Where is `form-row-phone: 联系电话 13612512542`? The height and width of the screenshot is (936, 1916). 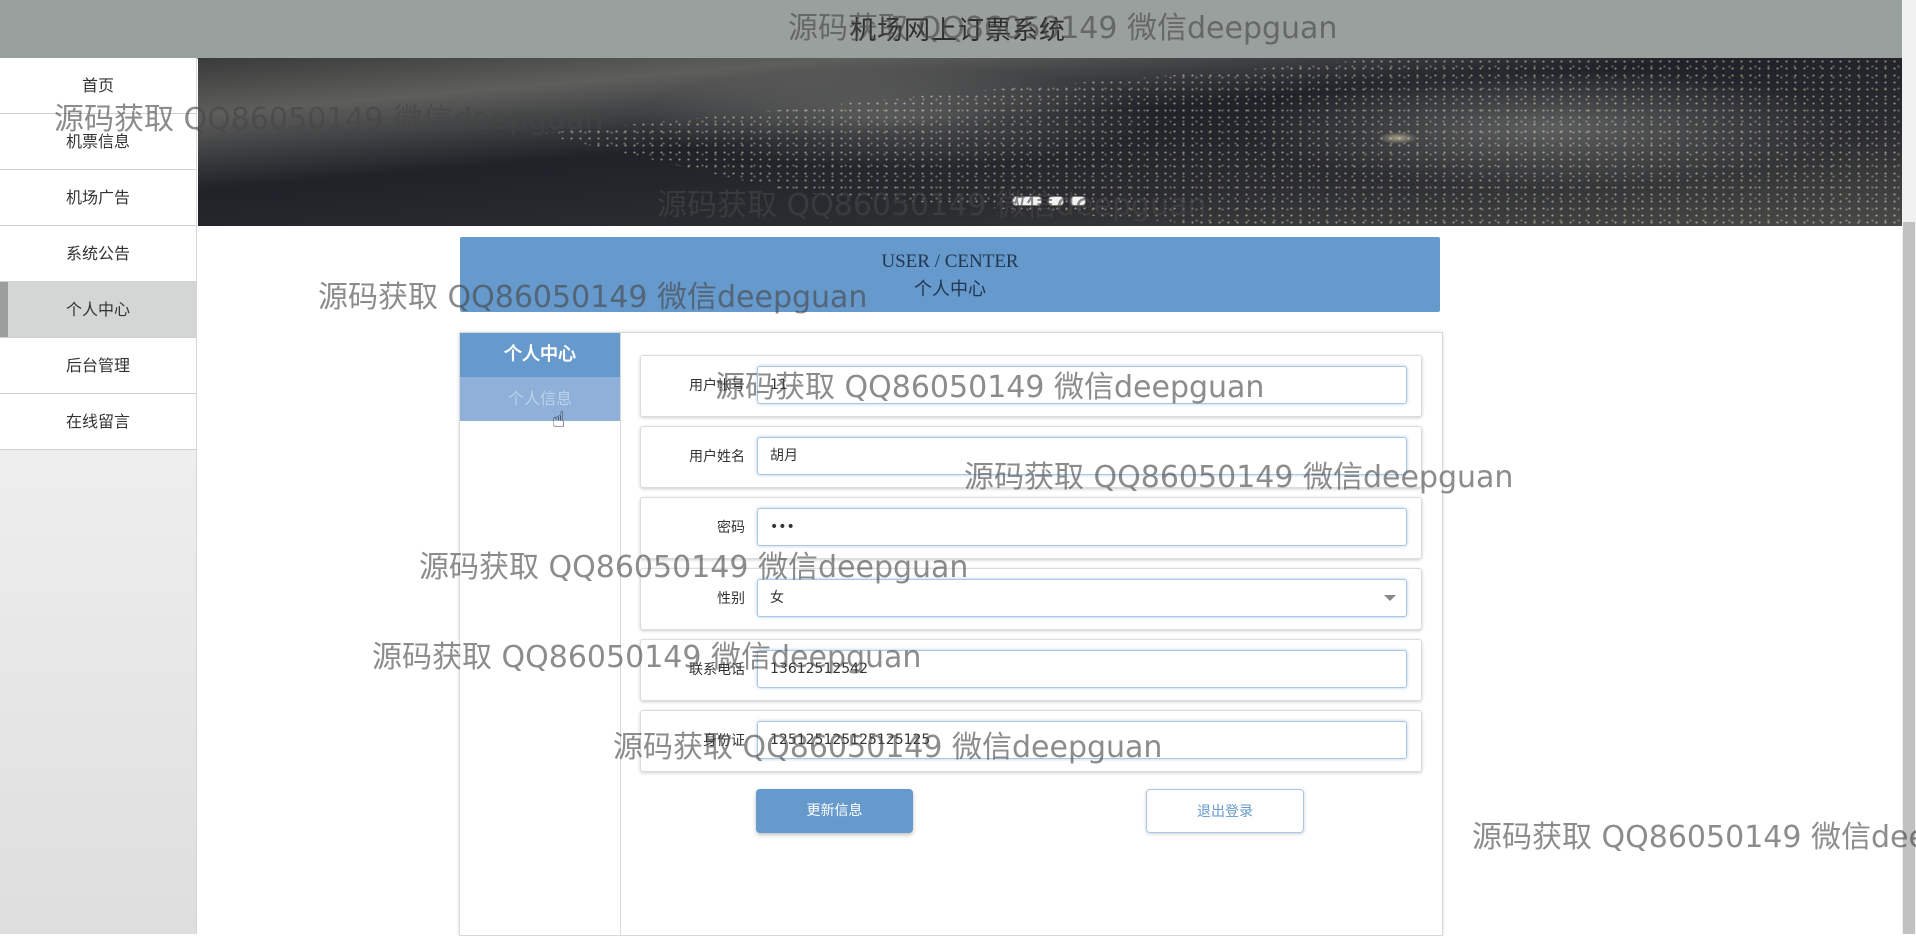
form-row-phone: 联系电话 13612512542 is located at coordinates (1031, 670).